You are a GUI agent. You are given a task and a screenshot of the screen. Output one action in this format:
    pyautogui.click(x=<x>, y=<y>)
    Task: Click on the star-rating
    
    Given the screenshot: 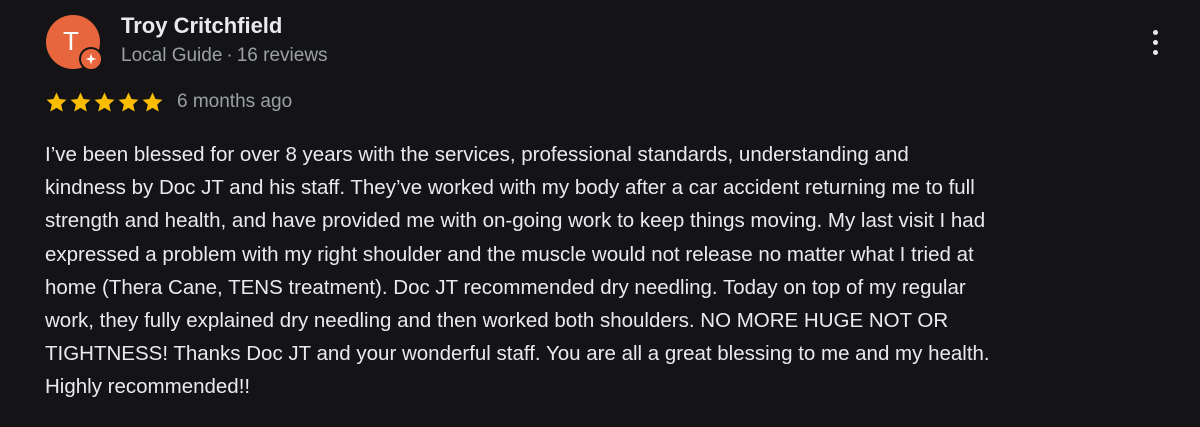 What is the action you would take?
    pyautogui.click(x=104, y=102)
    